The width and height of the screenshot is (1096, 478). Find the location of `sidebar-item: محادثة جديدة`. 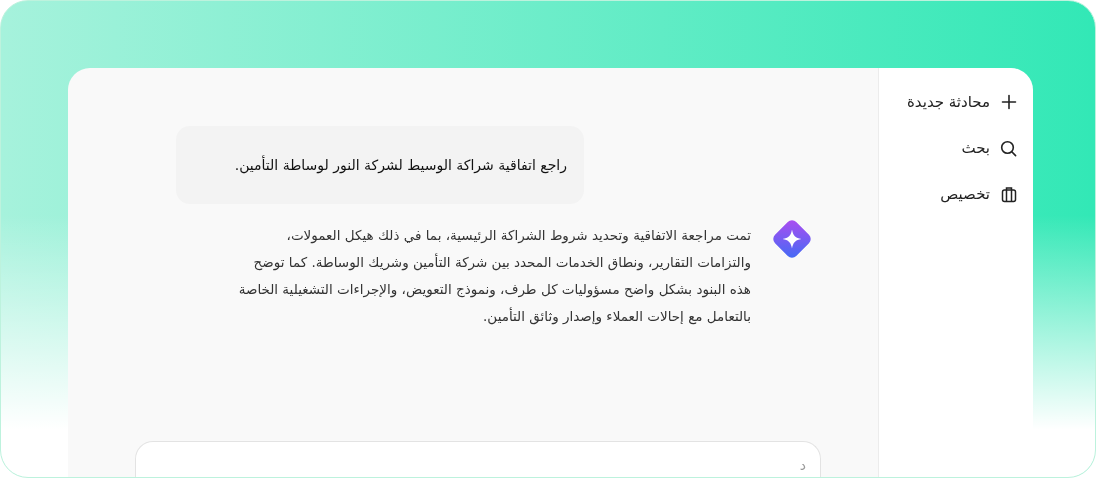

sidebar-item: محادثة جديدة is located at coordinates (948, 102).